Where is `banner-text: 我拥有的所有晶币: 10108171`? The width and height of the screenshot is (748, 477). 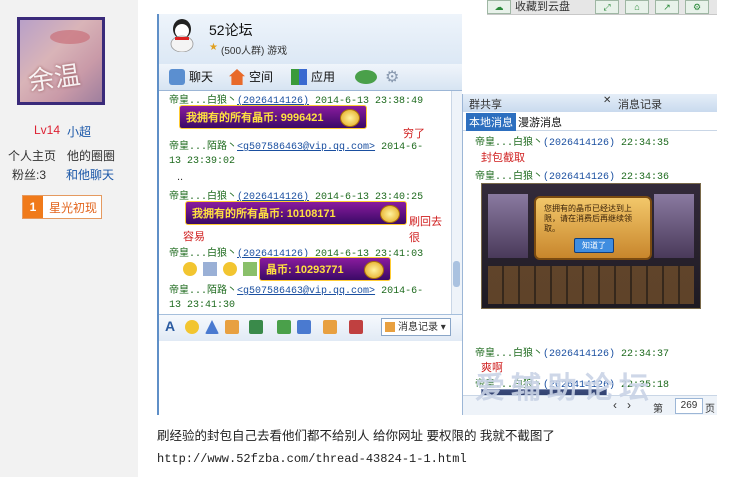
banner-text: 我拥有的所有晶币: 10108171 is located at coordinates (264, 214).